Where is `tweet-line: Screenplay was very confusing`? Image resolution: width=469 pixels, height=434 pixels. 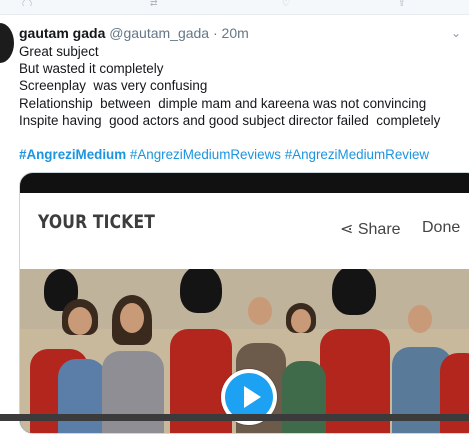 tweet-line: Screenplay was very confusing is located at coordinates (113, 86).